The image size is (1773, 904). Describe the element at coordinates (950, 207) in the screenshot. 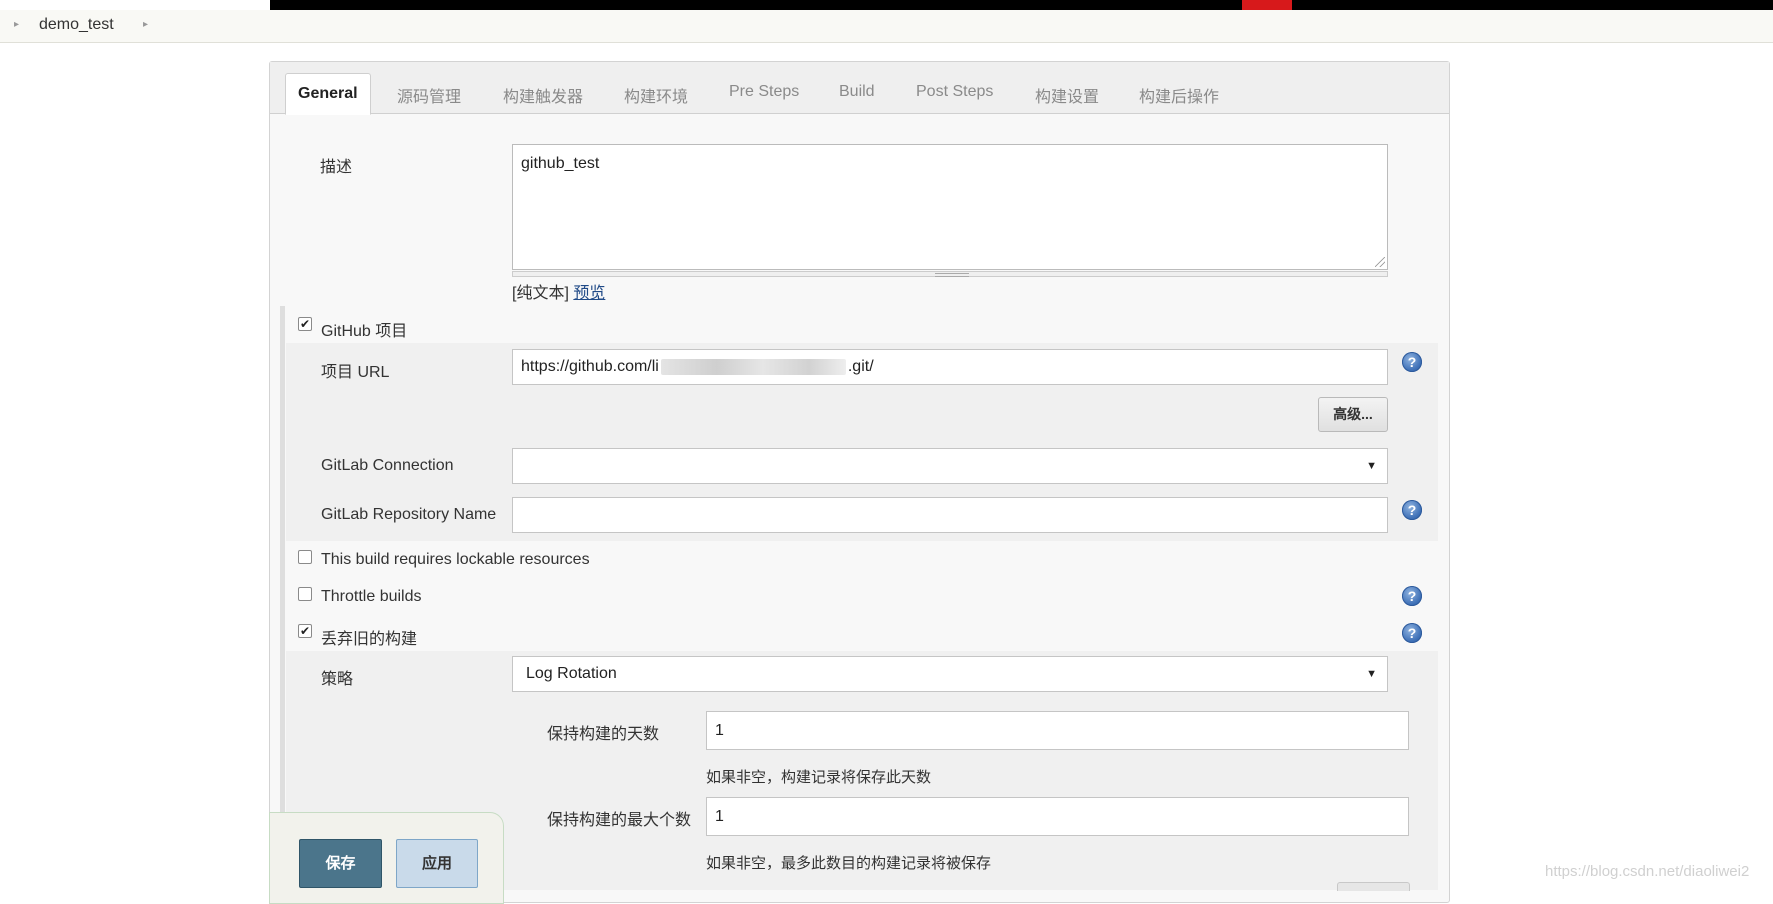

I see `description-textarea: github_test` at that location.